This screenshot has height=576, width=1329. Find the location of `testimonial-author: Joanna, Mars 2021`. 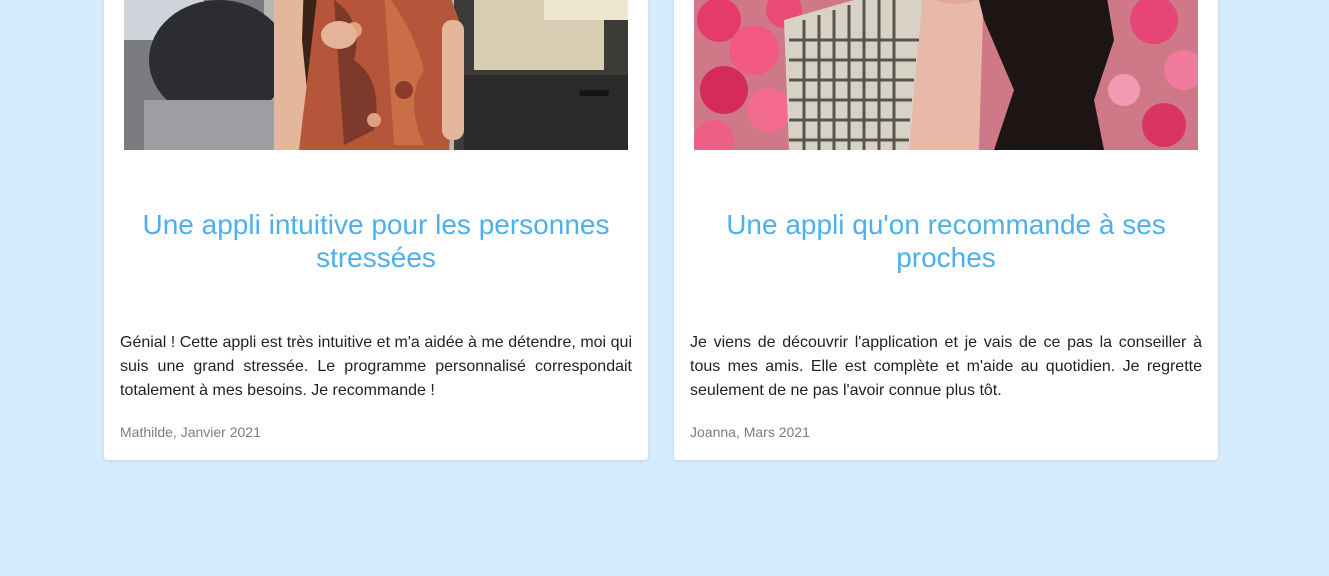

testimonial-author: Joanna, Mars 2021 is located at coordinates (750, 432).